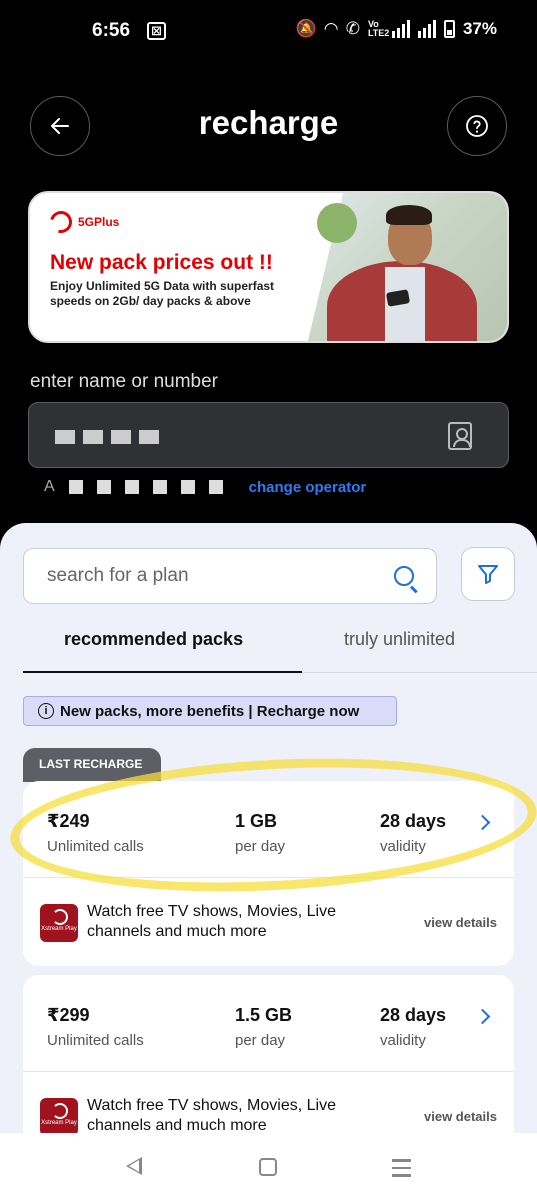 The height and width of the screenshot is (1200, 537). I want to click on mute-icon: 🔕, so click(306, 28).